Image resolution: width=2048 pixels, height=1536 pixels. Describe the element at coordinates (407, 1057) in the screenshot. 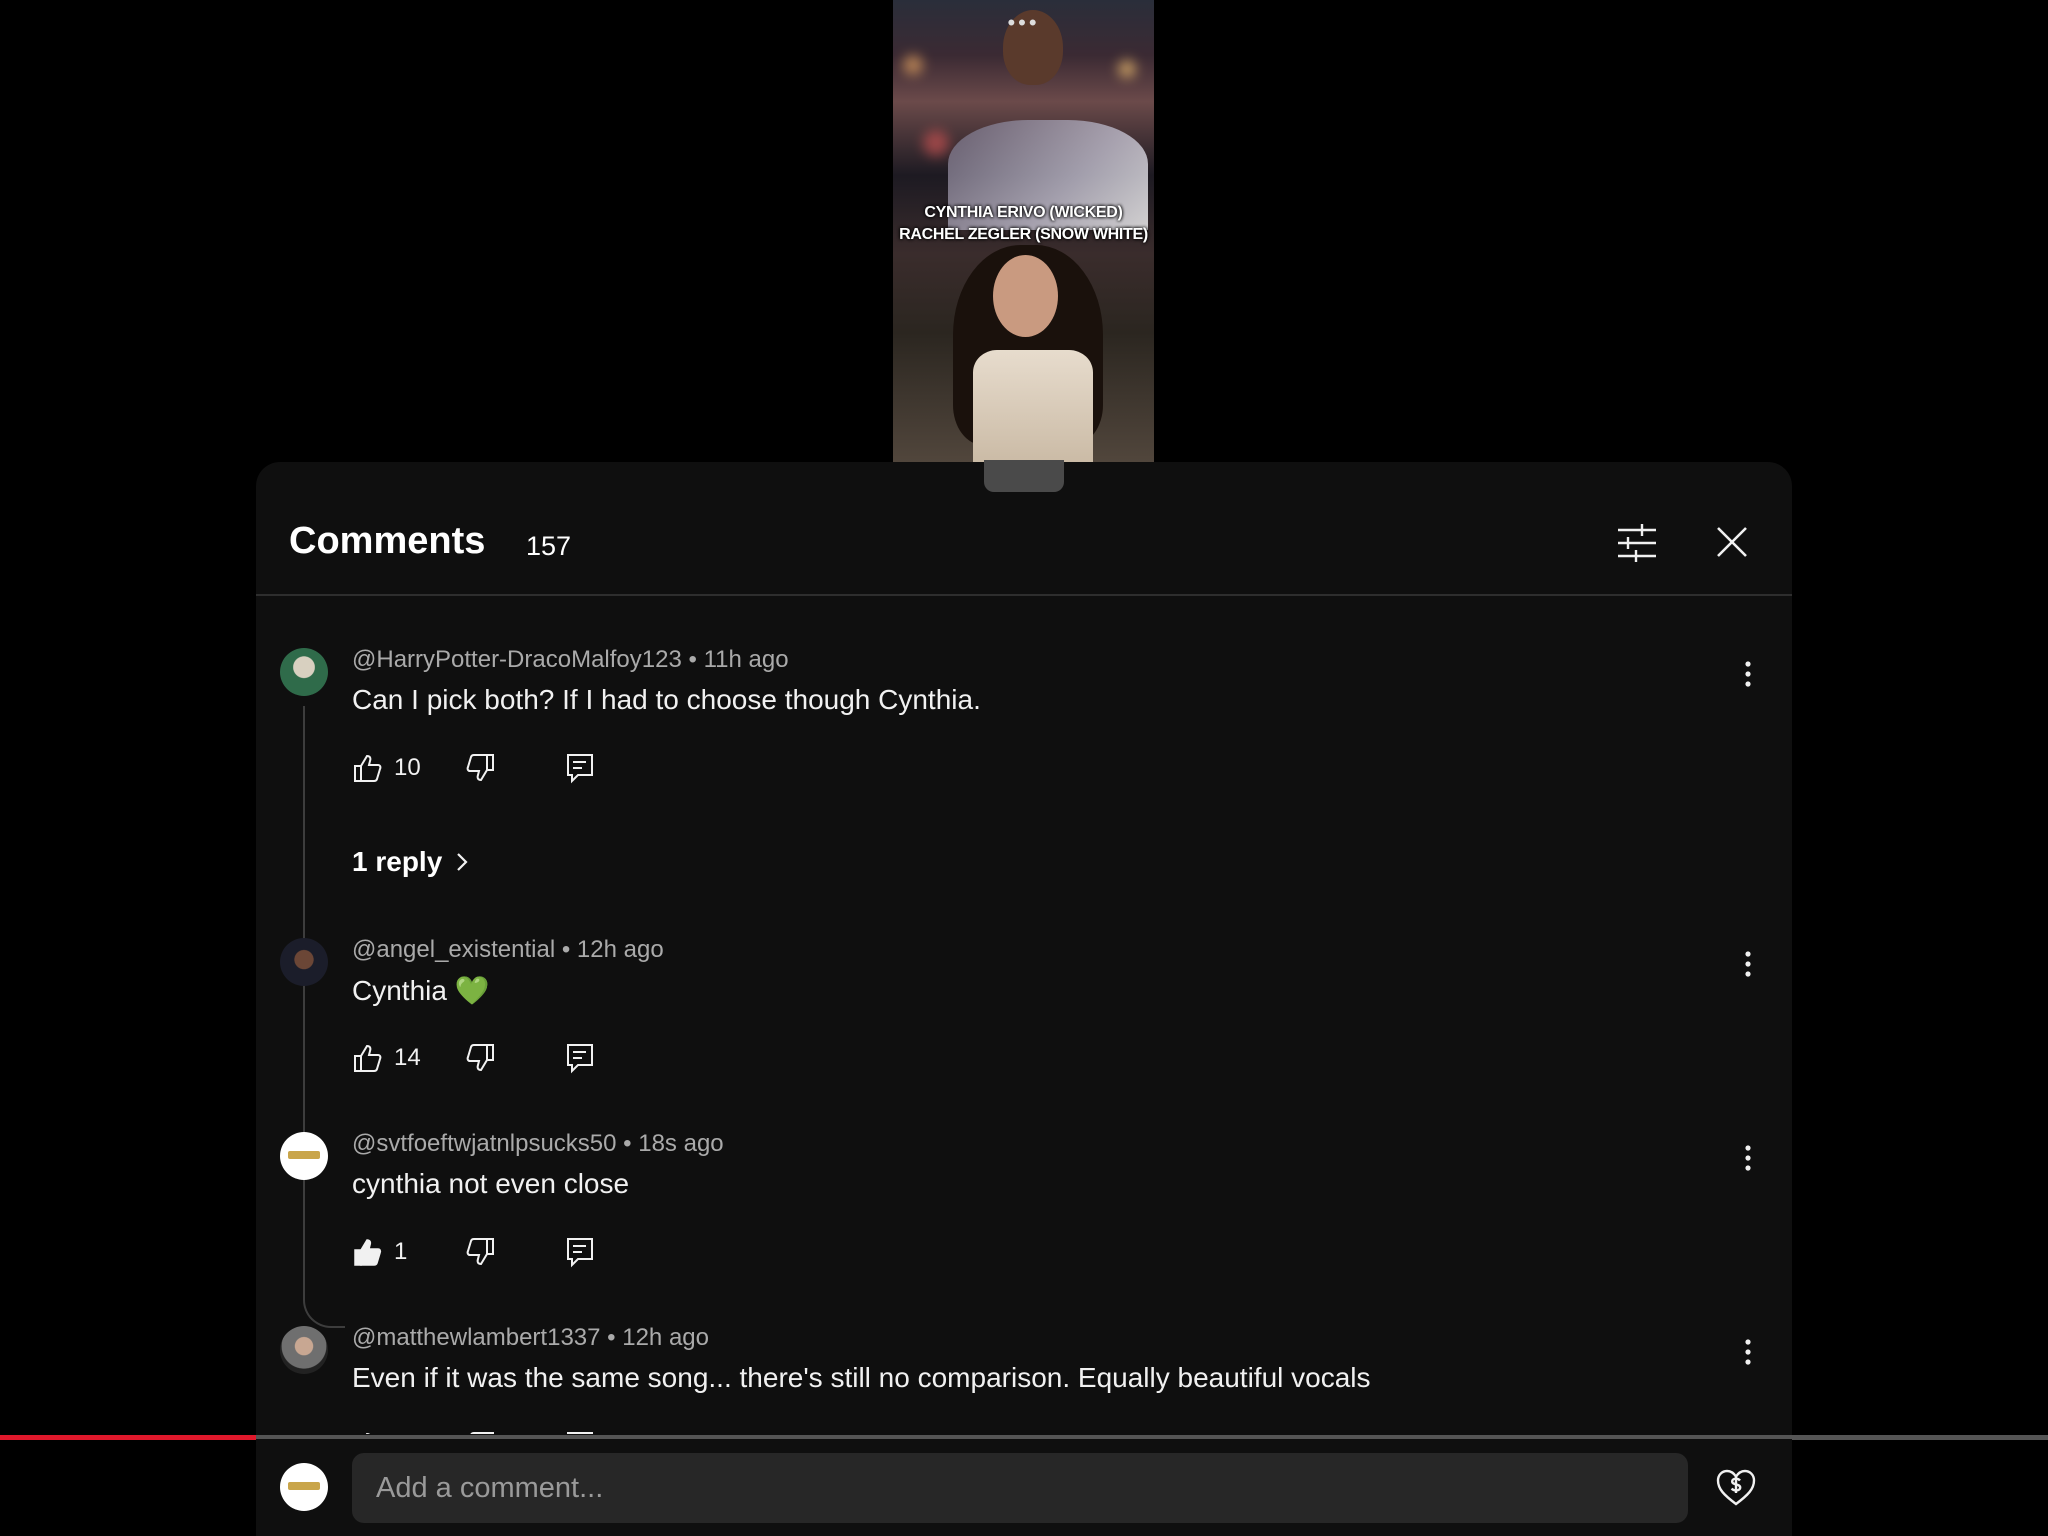

I see `like-count: 14` at that location.